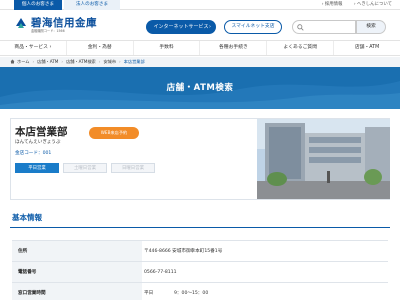  What do you see at coordinates (38, 5) in the screenshot?
I see `tab-personal: 個人のお客さま` at bounding box center [38, 5].